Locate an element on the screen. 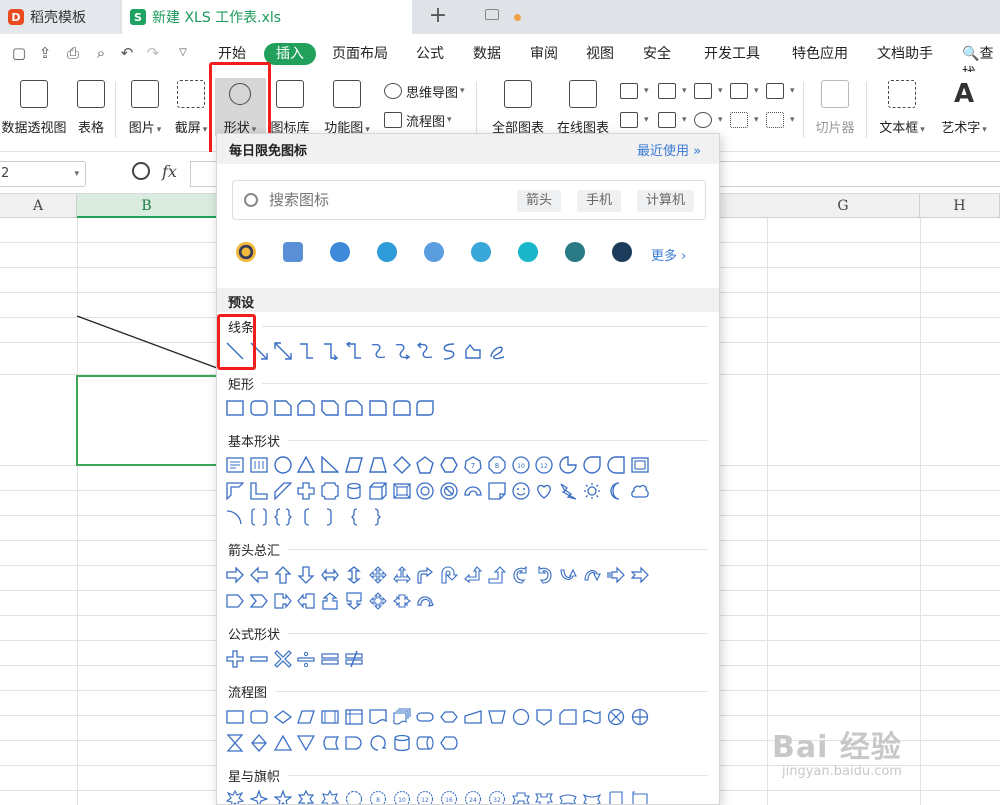  trapezoid-shape is located at coordinates (377, 465).